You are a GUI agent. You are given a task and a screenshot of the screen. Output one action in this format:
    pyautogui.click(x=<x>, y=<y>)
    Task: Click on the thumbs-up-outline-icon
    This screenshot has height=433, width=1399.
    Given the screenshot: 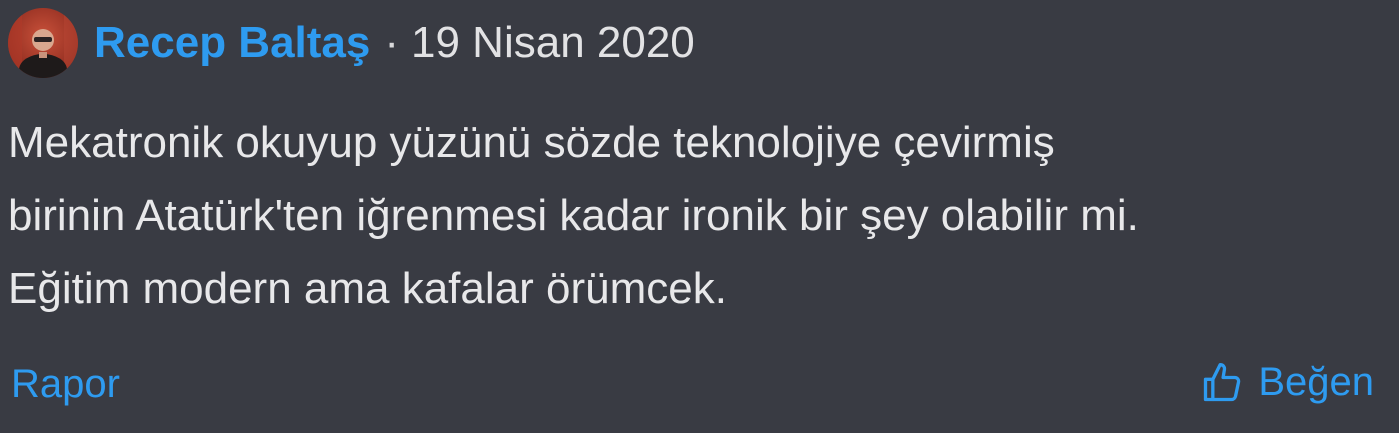 What is the action you would take?
    pyautogui.click(x=1222, y=381)
    